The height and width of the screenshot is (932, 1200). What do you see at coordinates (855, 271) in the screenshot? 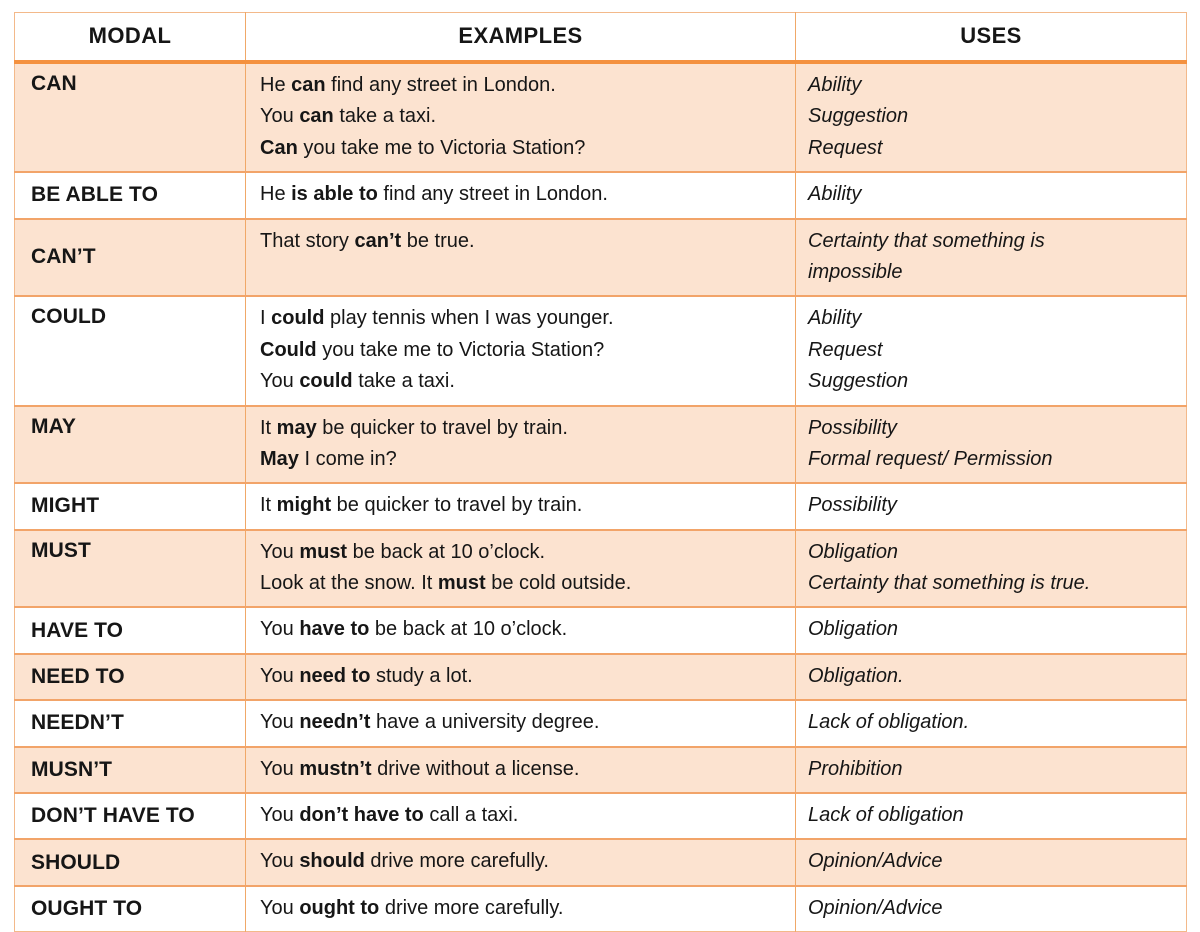
I see `use-label: impossible` at bounding box center [855, 271].